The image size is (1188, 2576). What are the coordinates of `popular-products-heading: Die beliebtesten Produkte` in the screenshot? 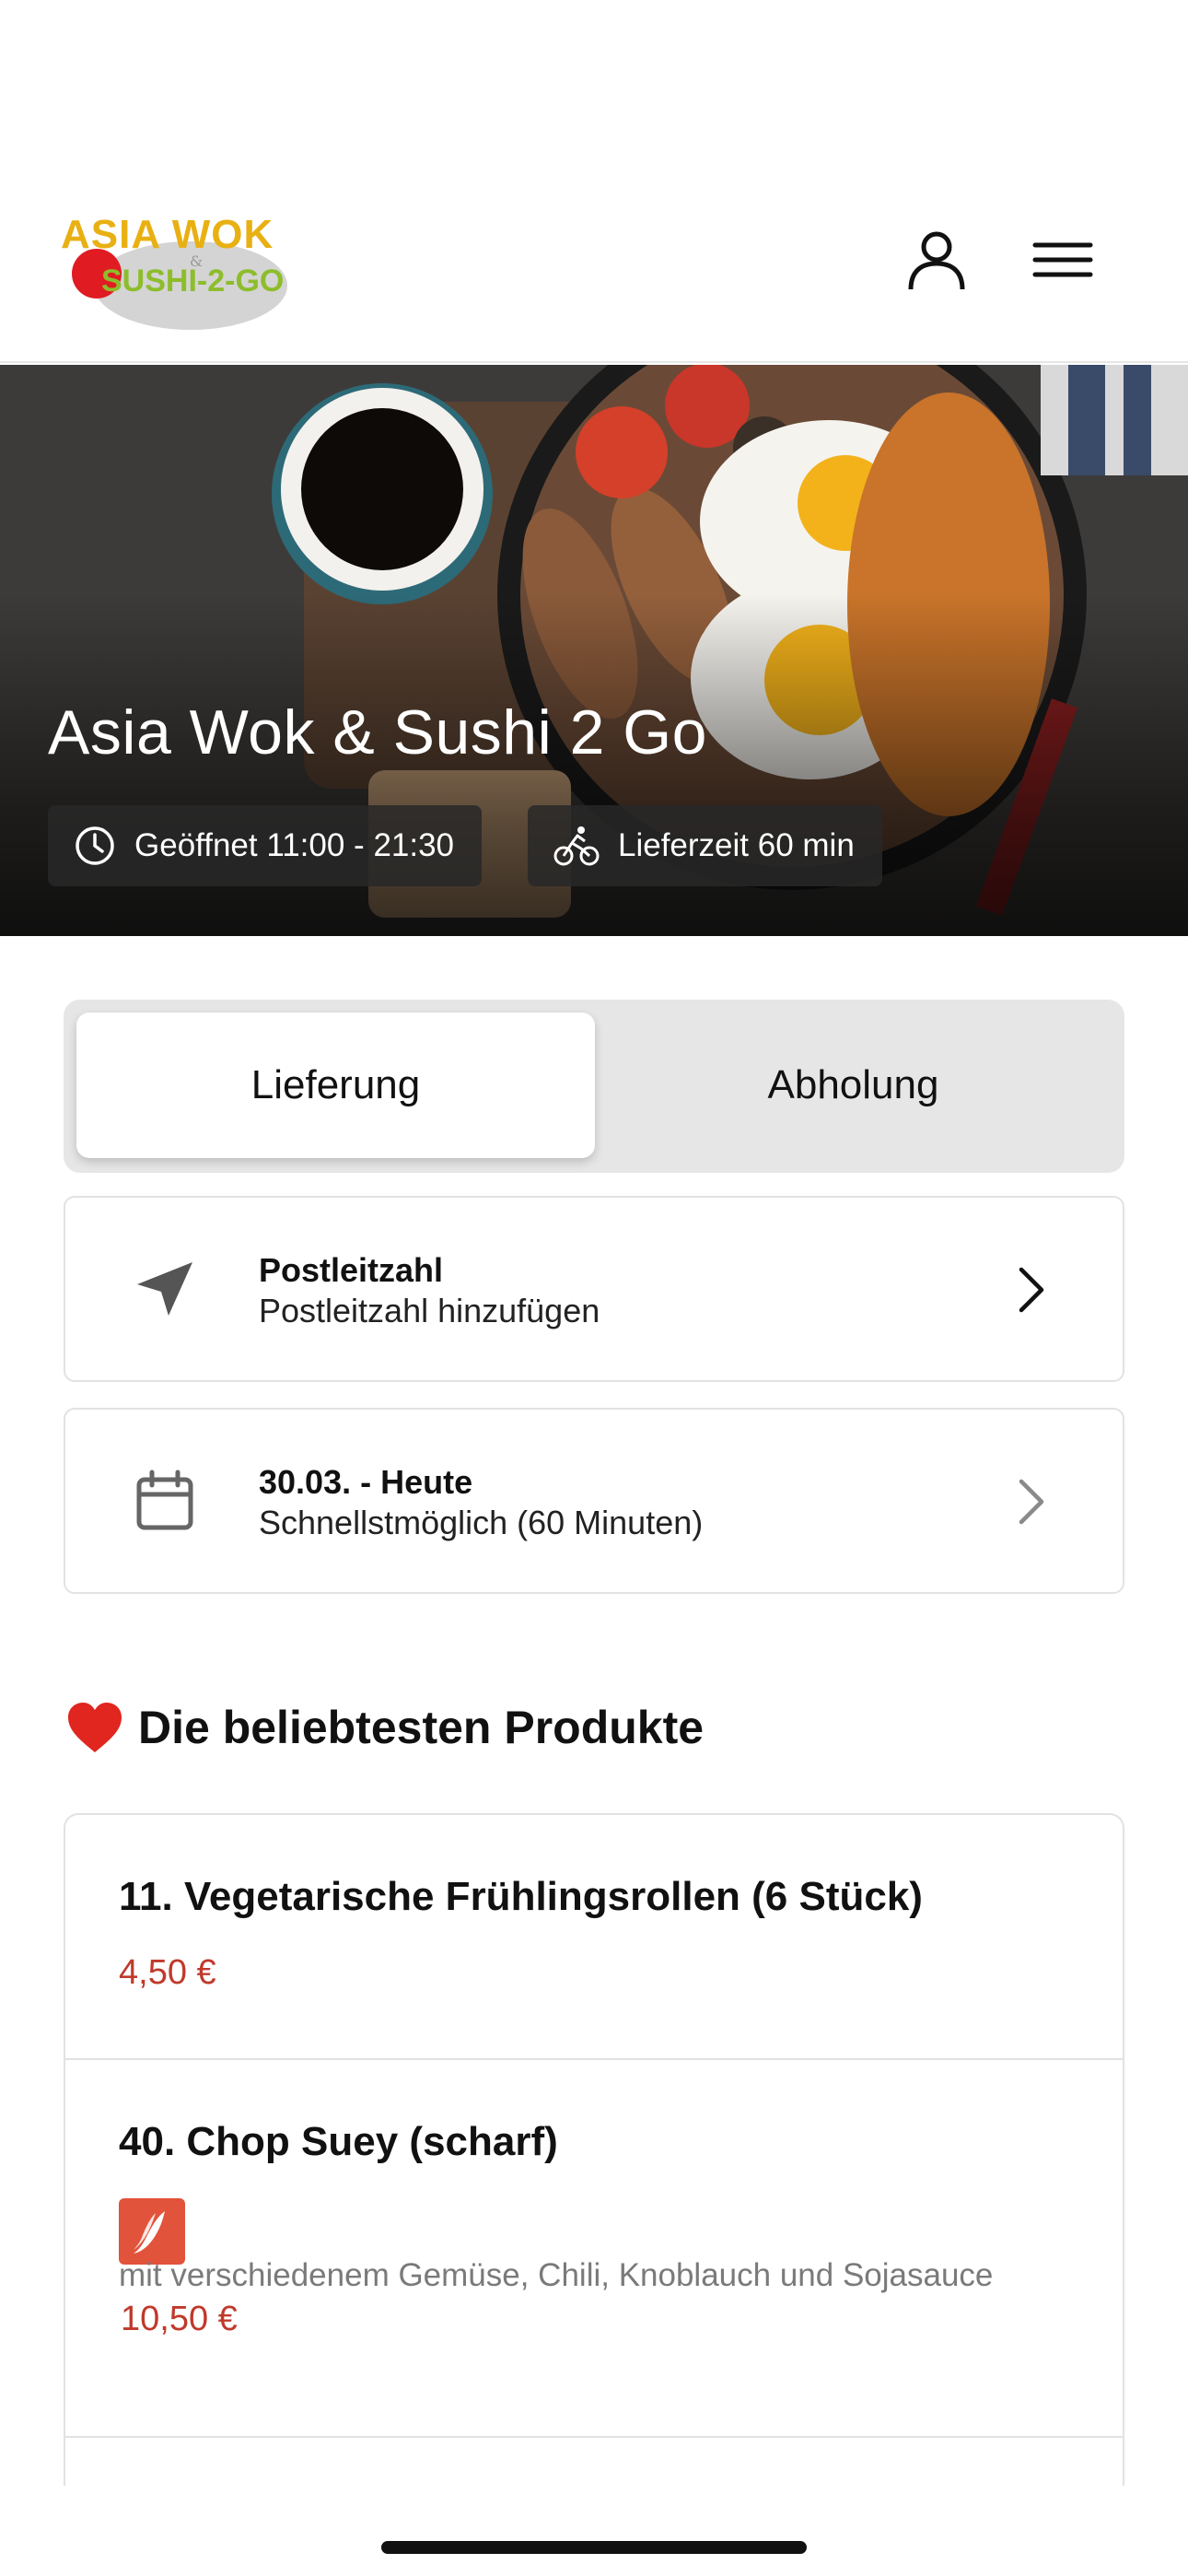 It's located at (385, 1727).